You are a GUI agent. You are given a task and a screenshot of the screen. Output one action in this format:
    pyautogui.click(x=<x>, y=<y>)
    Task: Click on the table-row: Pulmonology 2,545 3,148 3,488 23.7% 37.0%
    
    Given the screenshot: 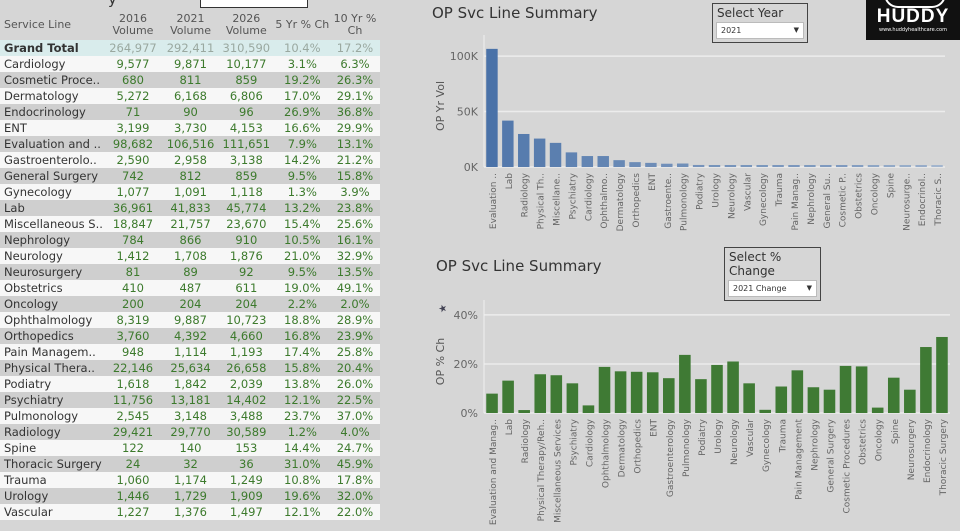 What is the action you would take?
    pyautogui.click(x=190, y=416)
    